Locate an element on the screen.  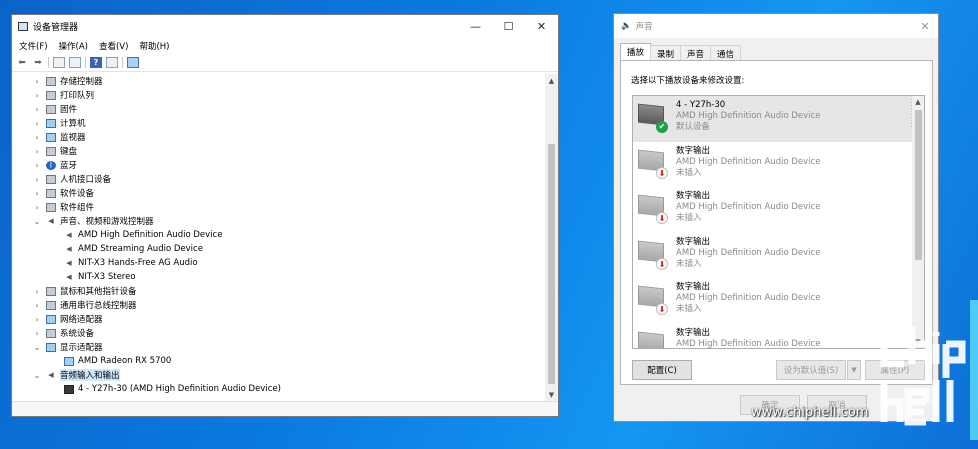
minimize-button: — is located at coordinates (475, 26).